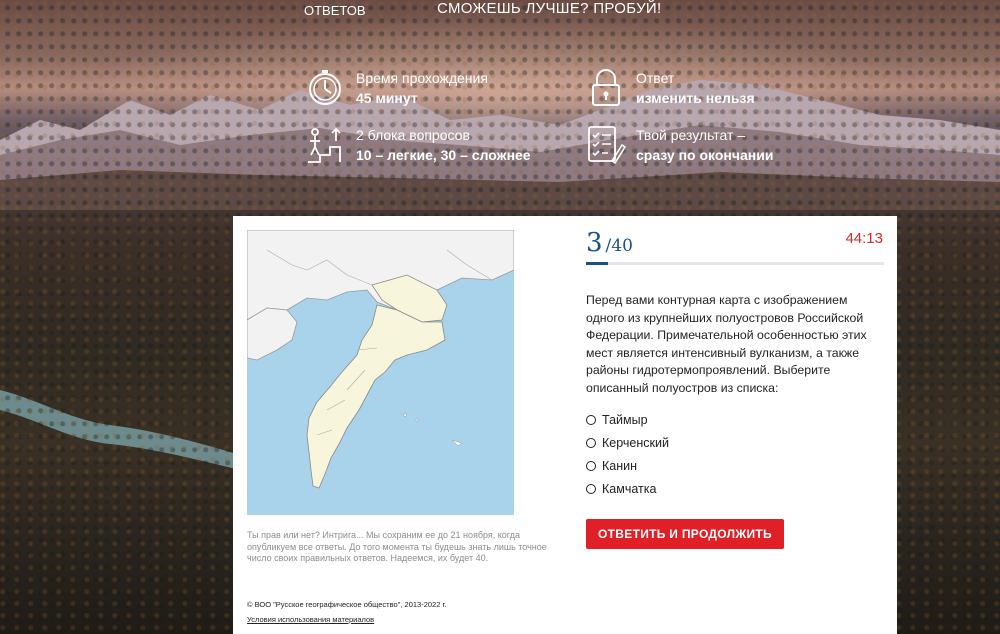 The height and width of the screenshot is (634, 1000). What do you see at coordinates (655, 78) in the screenshot?
I see `answer-title: Ответ` at bounding box center [655, 78].